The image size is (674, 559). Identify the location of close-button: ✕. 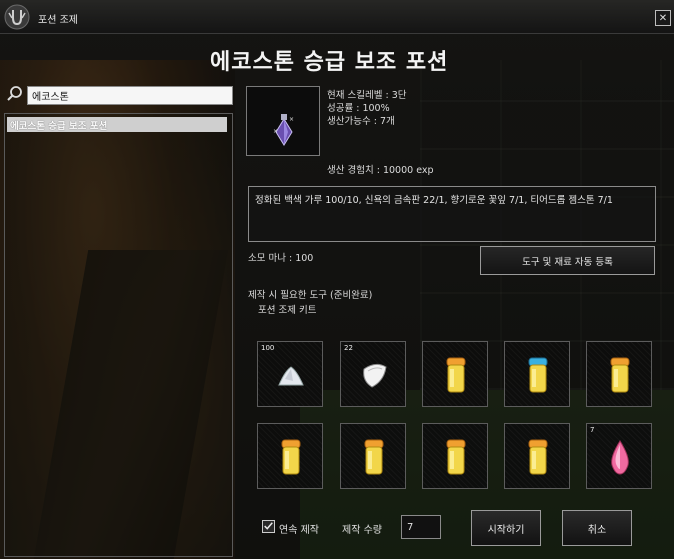
(663, 18).